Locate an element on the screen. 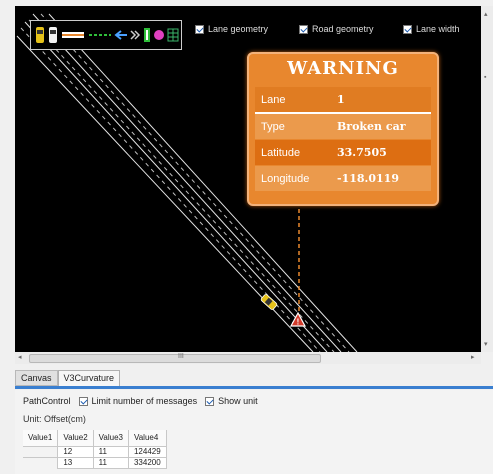 This screenshot has width=493, height=474. yellow-car-icon is located at coordinates (40, 35).